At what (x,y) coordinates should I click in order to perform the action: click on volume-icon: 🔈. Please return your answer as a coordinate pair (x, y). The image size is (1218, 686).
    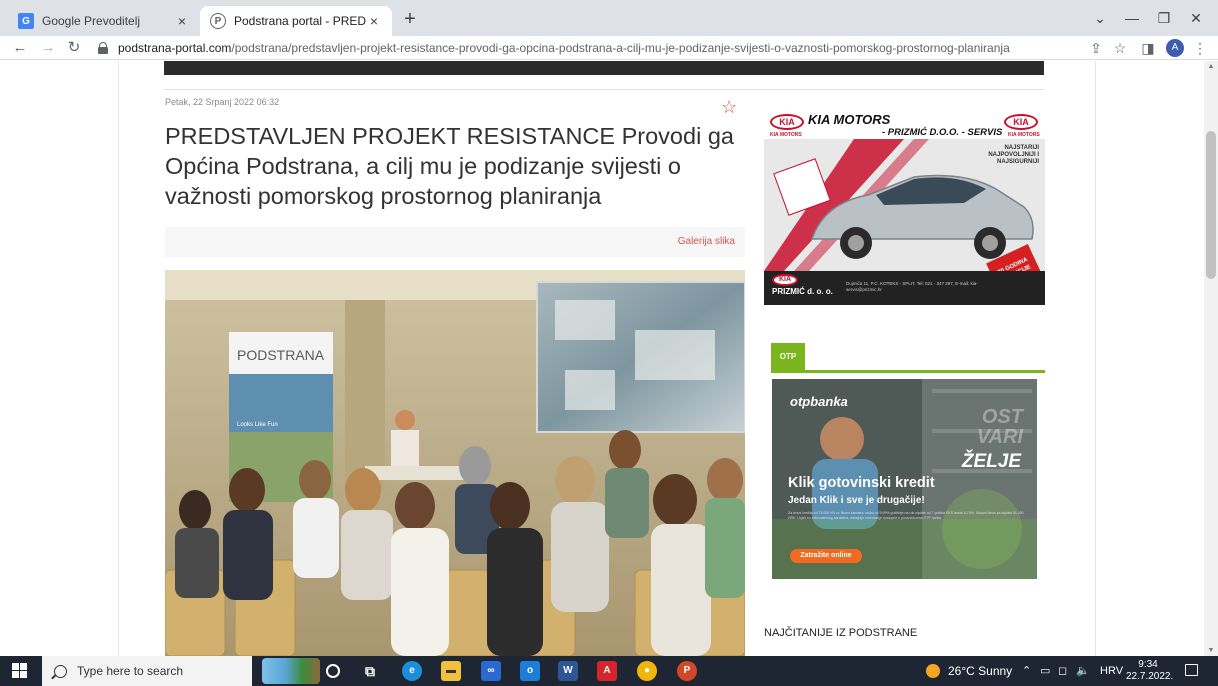
    Looking at the image, I should click on (1083, 671).